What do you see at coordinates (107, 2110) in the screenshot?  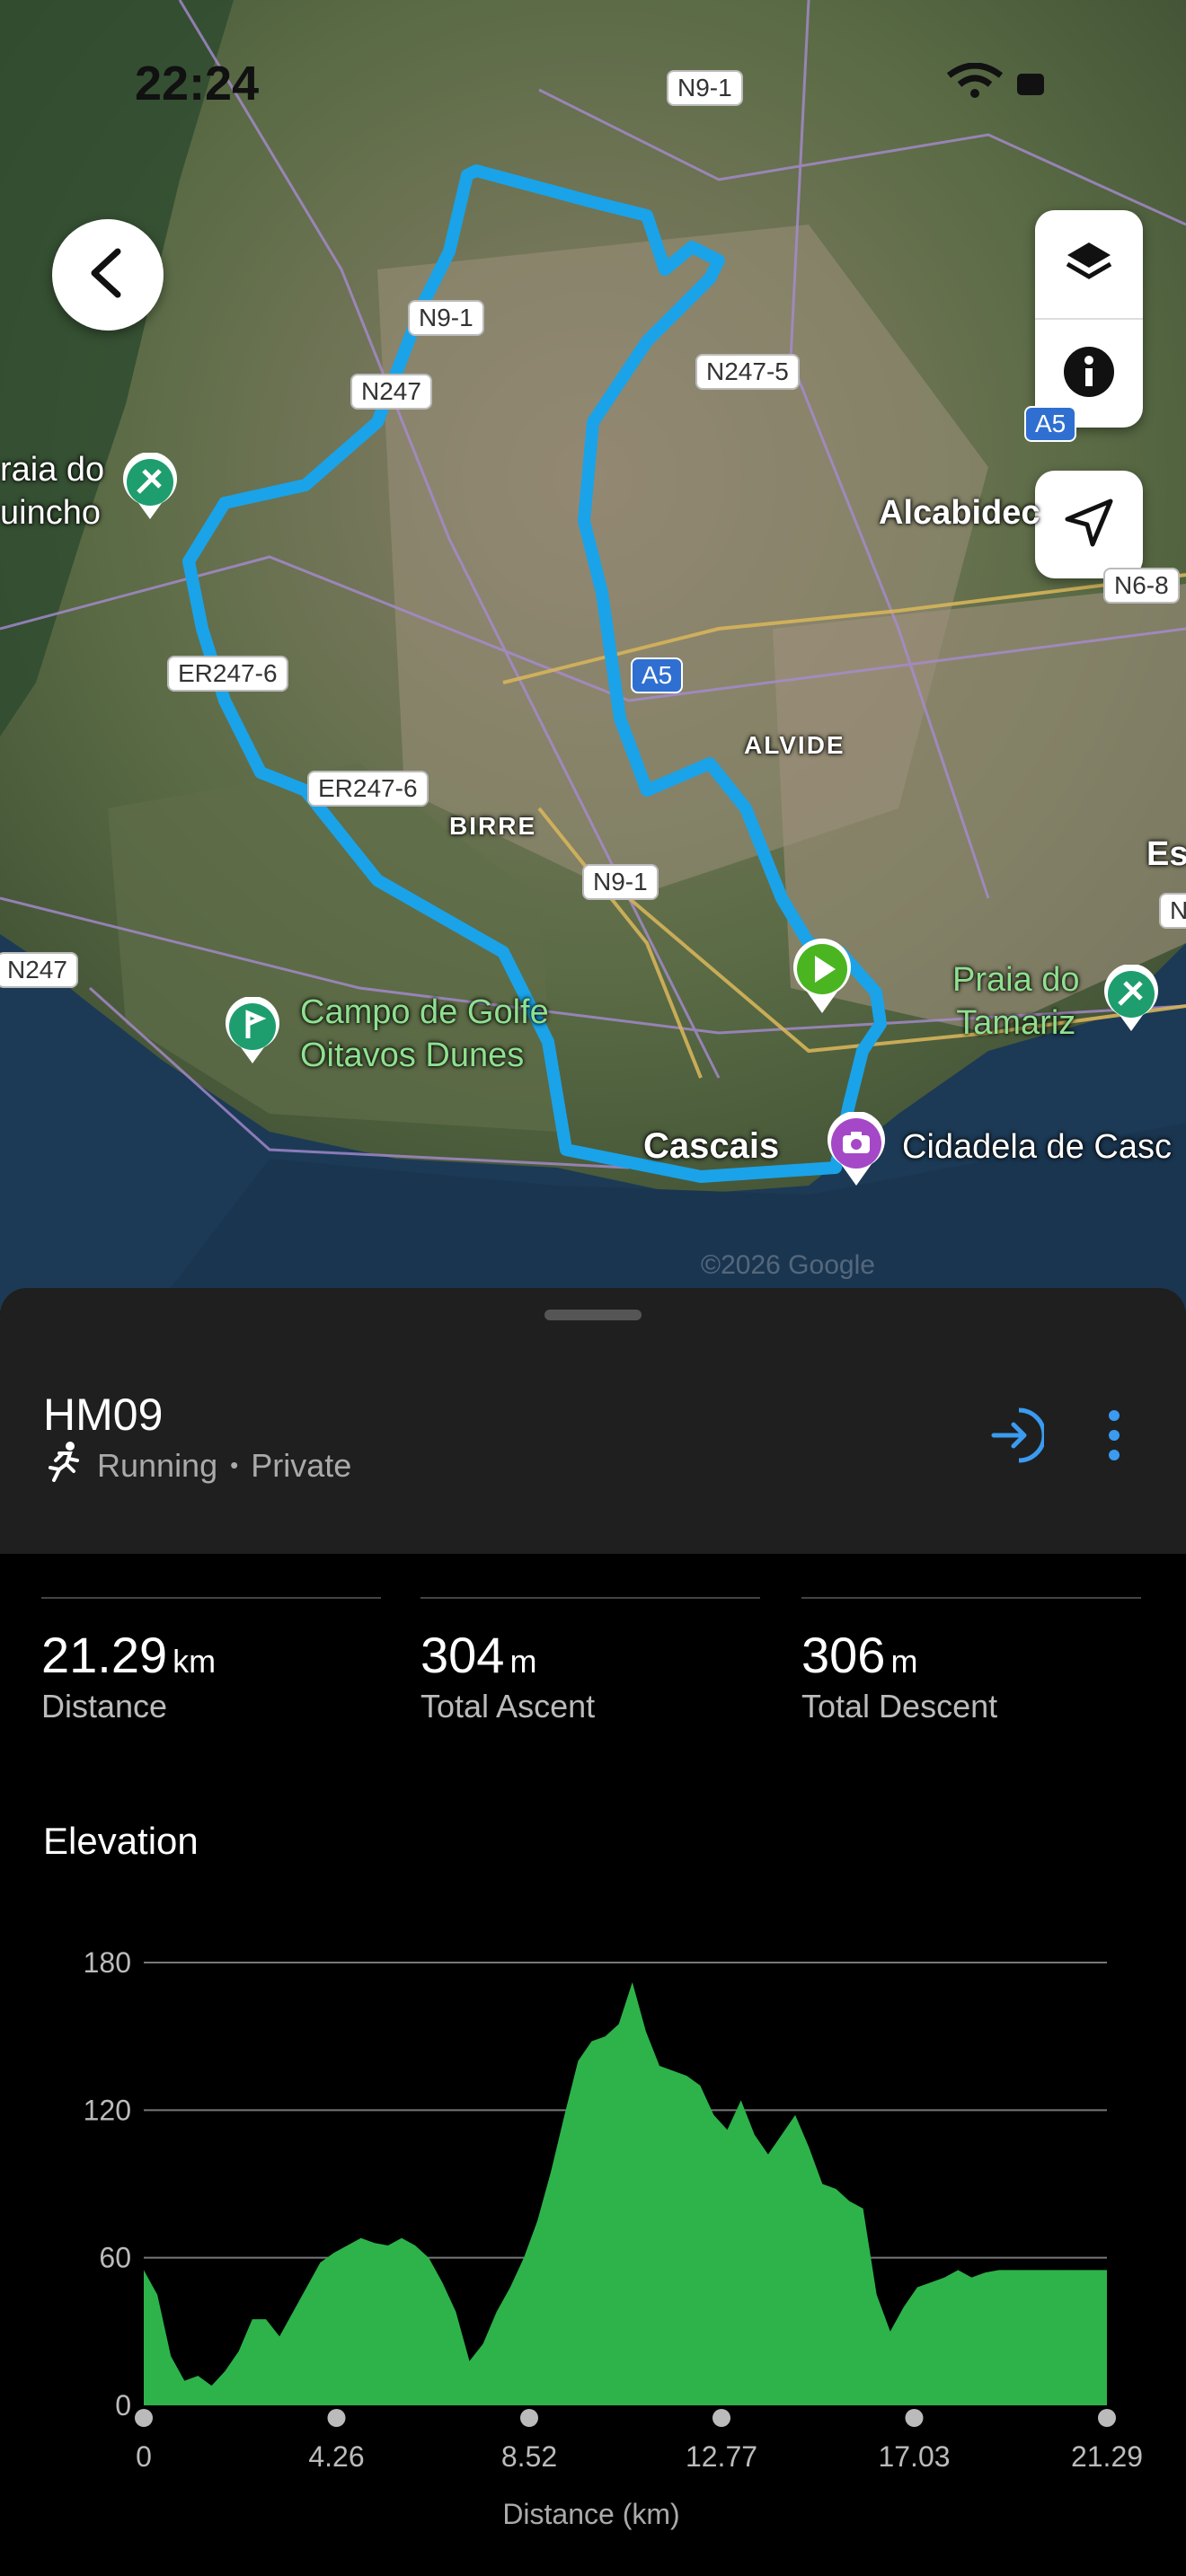 I see `y-tick-label: 120` at bounding box center [107, 2110].